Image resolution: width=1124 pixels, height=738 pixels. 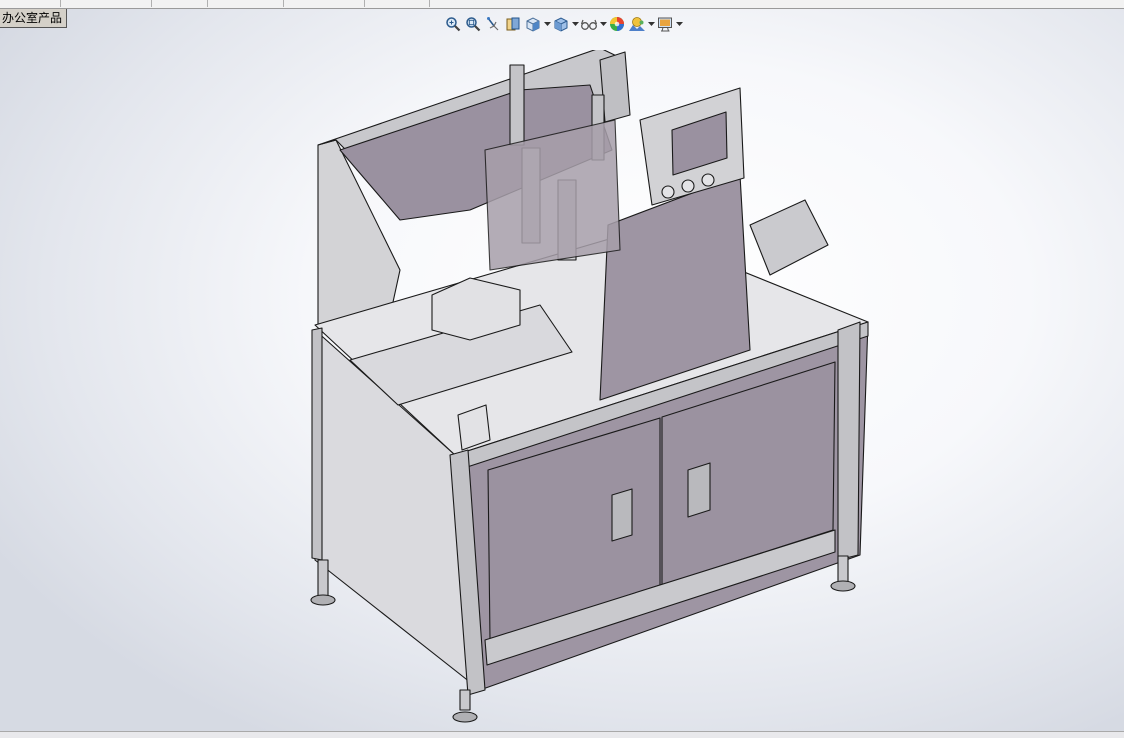 I want to click on machine-frame-post-right, so click(x=849, y=441).